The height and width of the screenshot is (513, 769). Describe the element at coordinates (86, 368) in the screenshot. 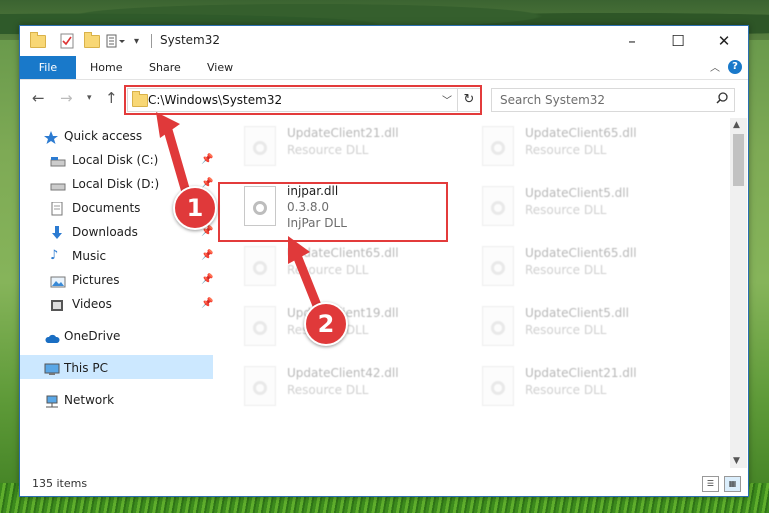

I see `sidebar-item-label: This PC` at that location.